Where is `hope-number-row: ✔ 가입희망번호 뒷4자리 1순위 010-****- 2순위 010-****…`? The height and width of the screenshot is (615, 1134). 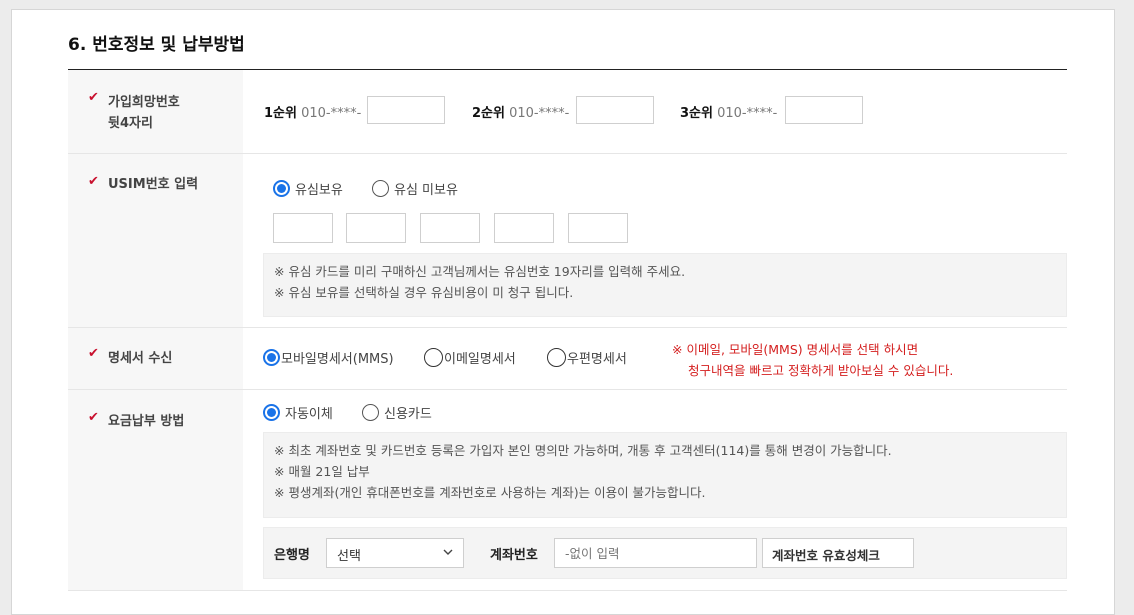 hope-number-row: ✔ 가입희망번호 뒷4자리 1순위 010-****- 2순위 010-****… is located at coordinates (567, 112).